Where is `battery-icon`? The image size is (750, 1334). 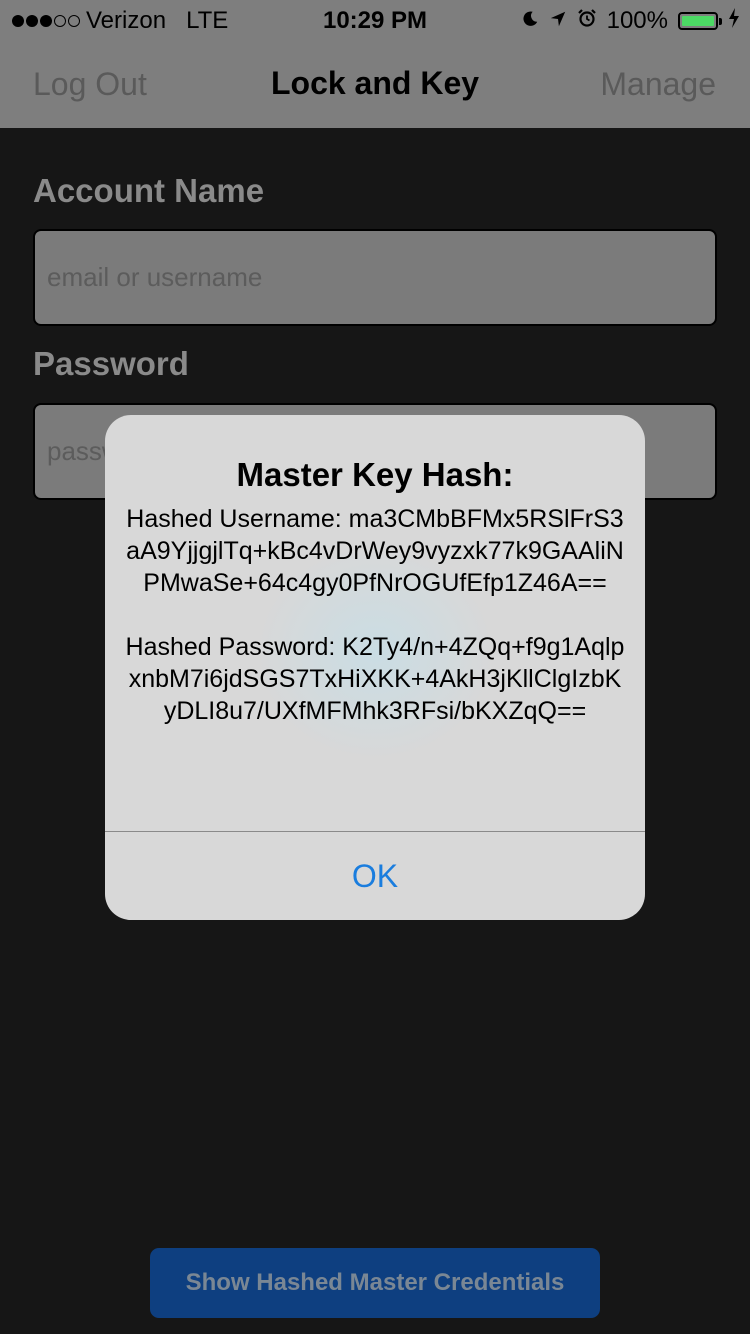
battery-icon is located at coordinates (700, 21).